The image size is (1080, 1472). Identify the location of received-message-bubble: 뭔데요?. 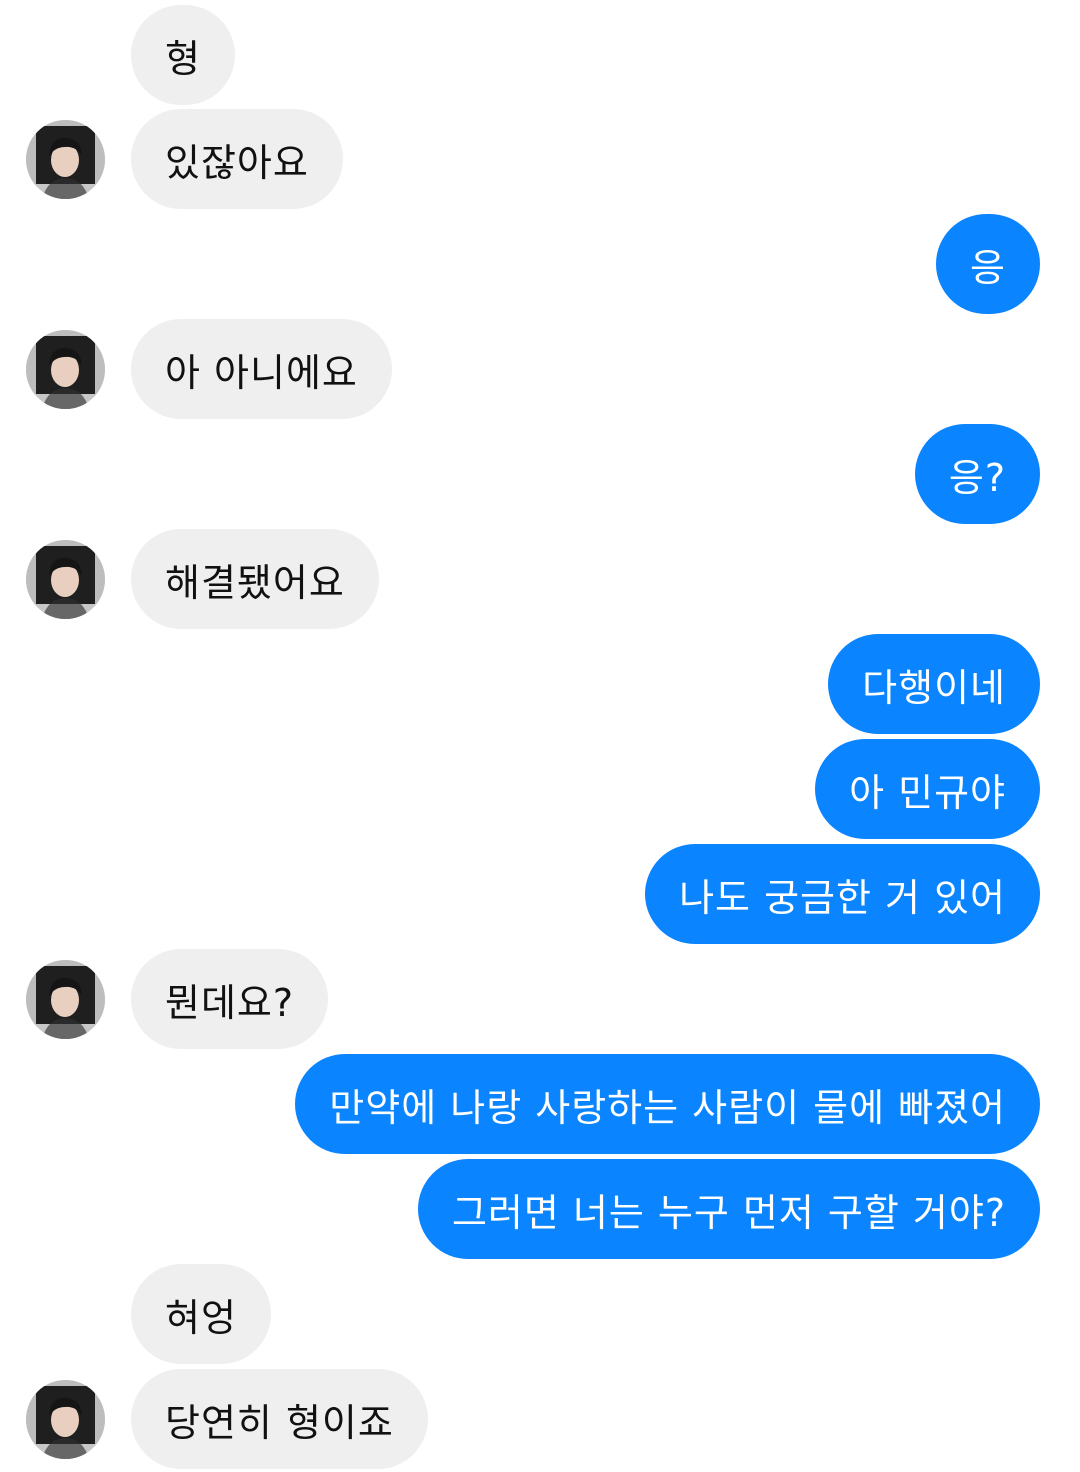
(230, 999).